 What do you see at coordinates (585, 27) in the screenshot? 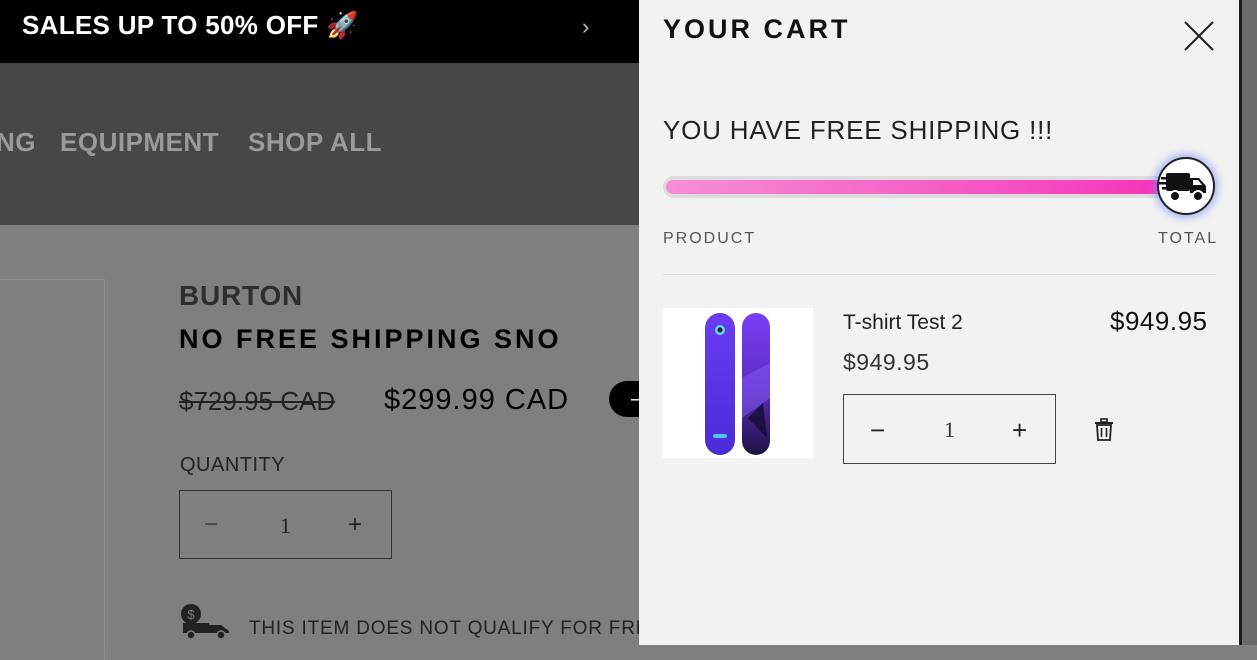
I see `announcement-next-icon: ›` at bounding box center [585, 27].